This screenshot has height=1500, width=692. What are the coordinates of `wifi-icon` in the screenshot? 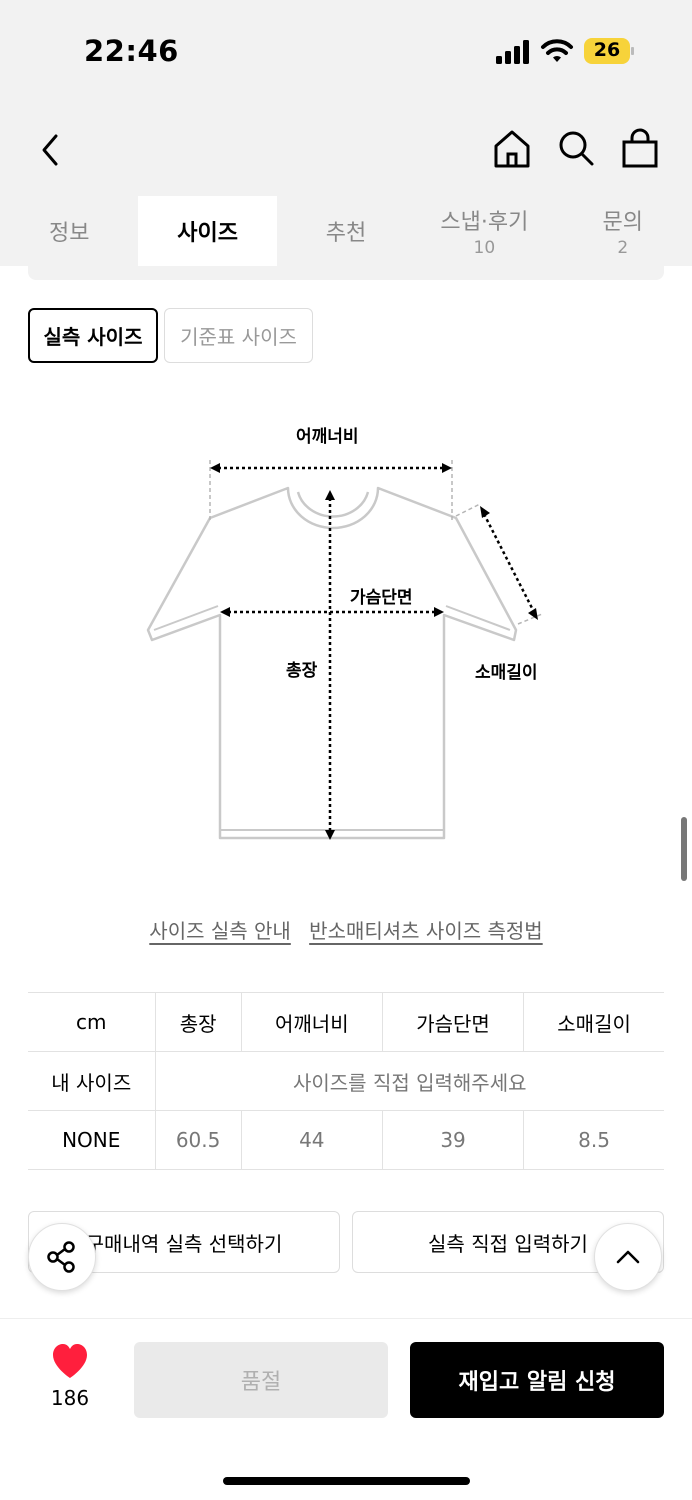 It's located at (557, 50).